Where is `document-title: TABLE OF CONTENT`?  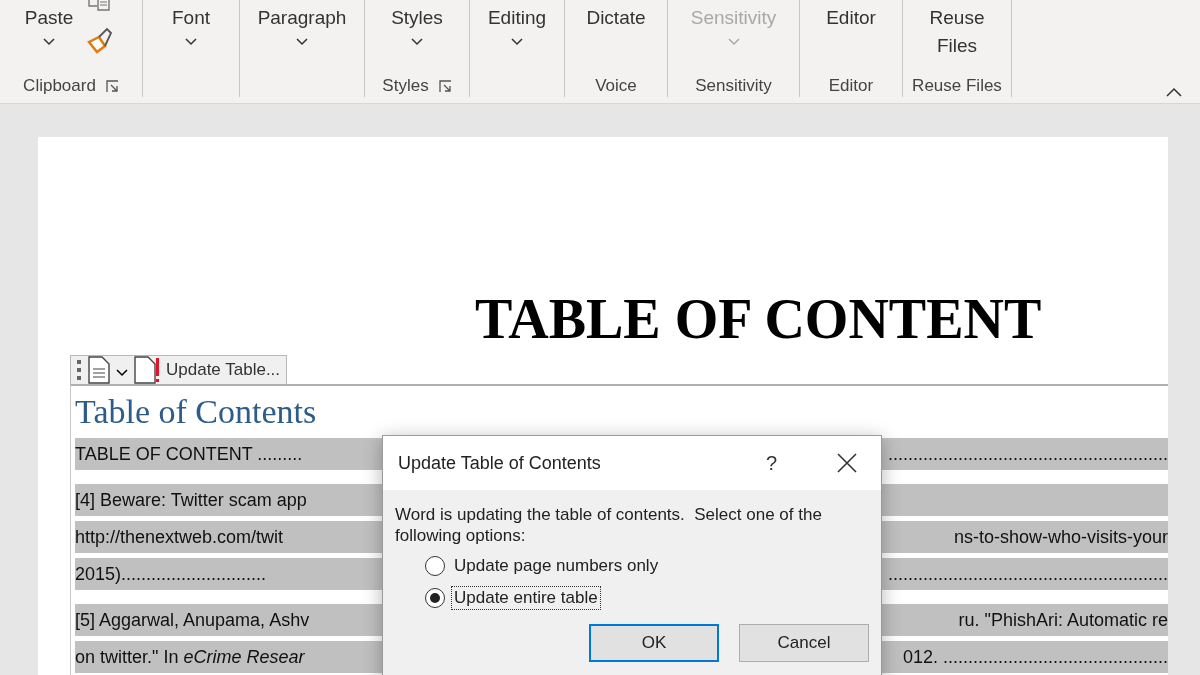
document-title: TABLE OF CONTENT is located at coordinates (759, 319).